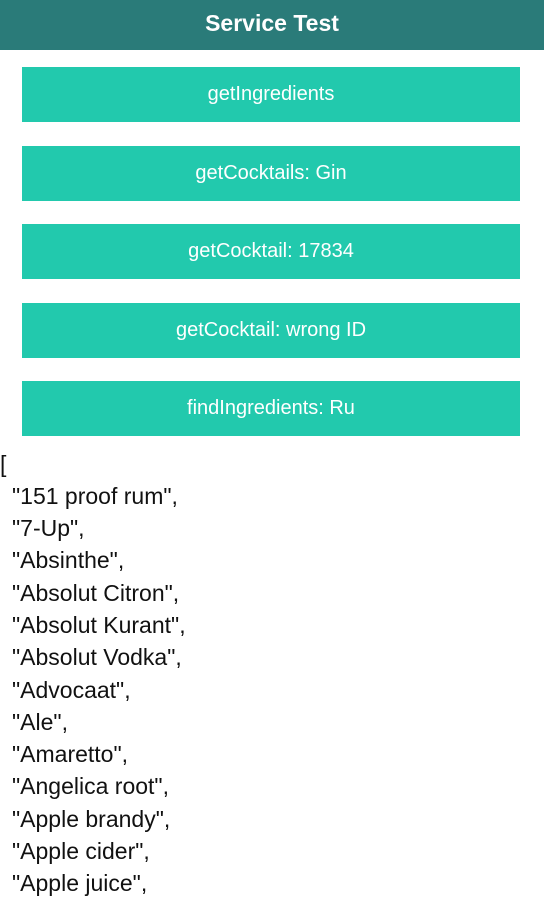 The height and width of the screenshot is (924, 544). I want to click on list-item: "Absolut Citron",, so click(96, 592).